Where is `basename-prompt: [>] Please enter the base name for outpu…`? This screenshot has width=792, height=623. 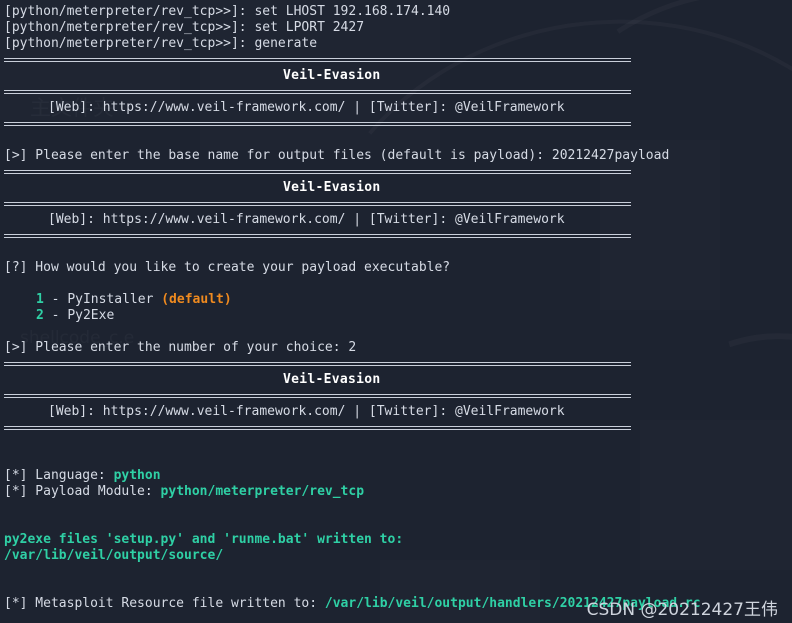 basename-prompt: [>] Please enter the base name for outpu… is located at coordinates (337, 155).